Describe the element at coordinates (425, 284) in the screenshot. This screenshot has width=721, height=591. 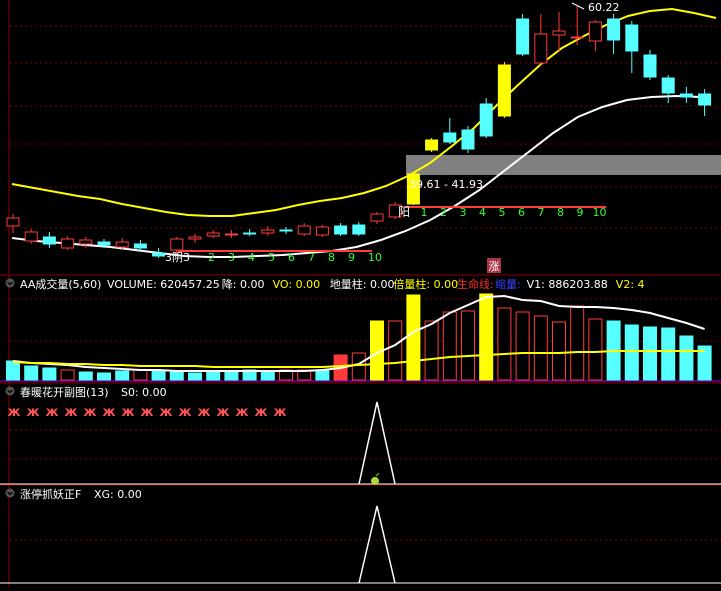
I see `volume-indicator: 倍量柱: 0.00` at that location.